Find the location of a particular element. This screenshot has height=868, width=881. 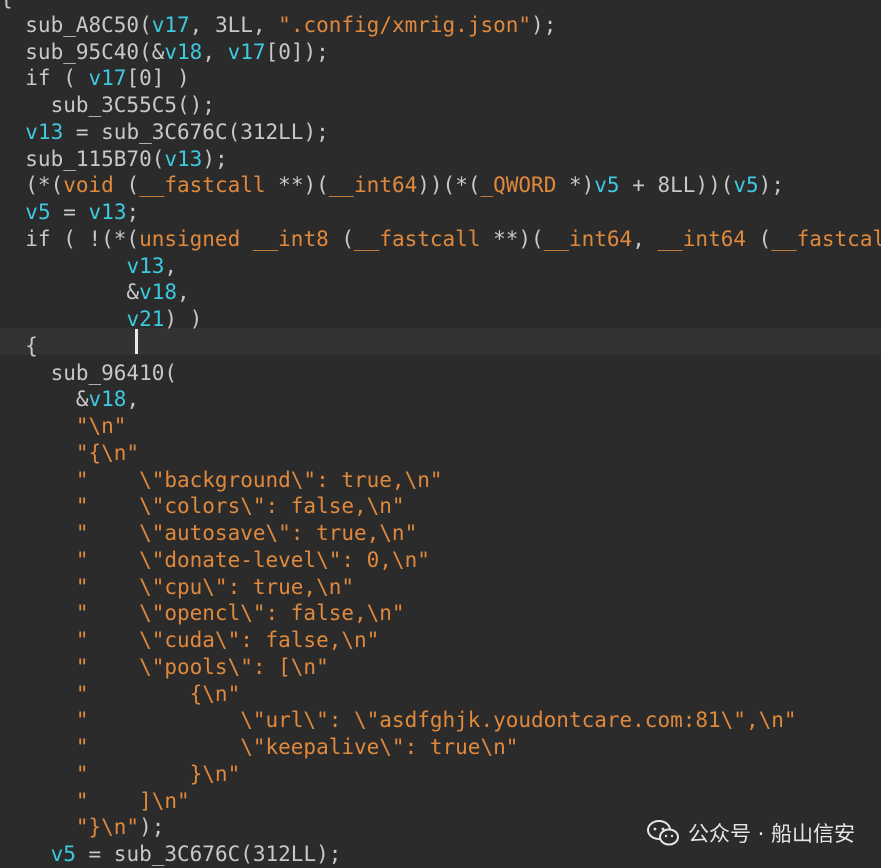

code-line: " \"cpu\": true,\n" is located at coordinates (440, 587).